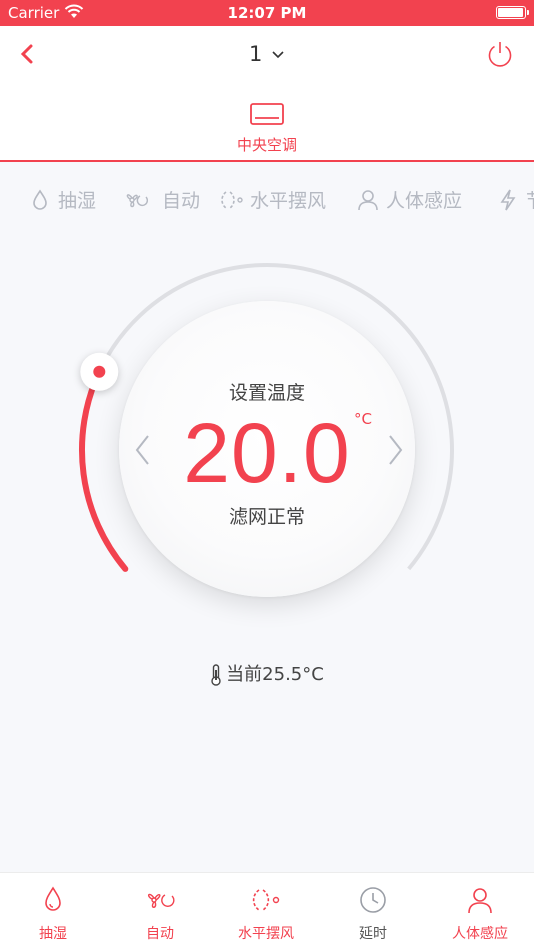 This screenshot has height=951, width=534. What do you see at coordinates (373, 934) in the screenshot?
I see `bottom-tab-label: 延时` at bounding box center [373, 934].